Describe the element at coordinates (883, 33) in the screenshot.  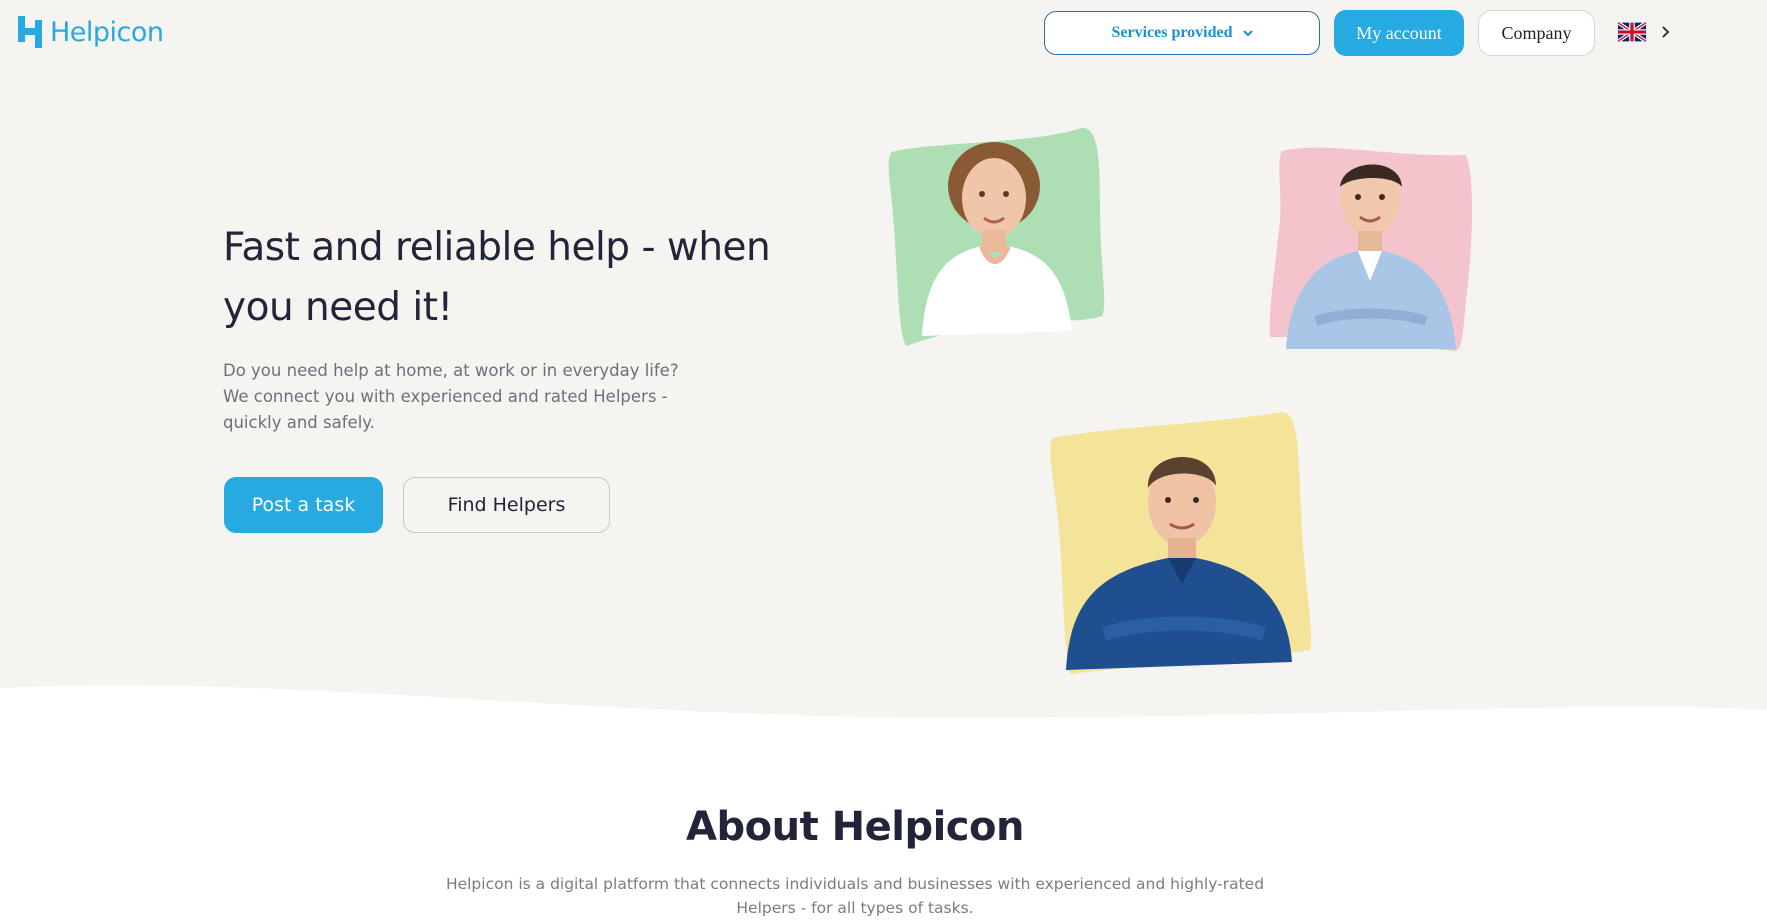
I see `top-navigation: Services provided My account Company` at that location.